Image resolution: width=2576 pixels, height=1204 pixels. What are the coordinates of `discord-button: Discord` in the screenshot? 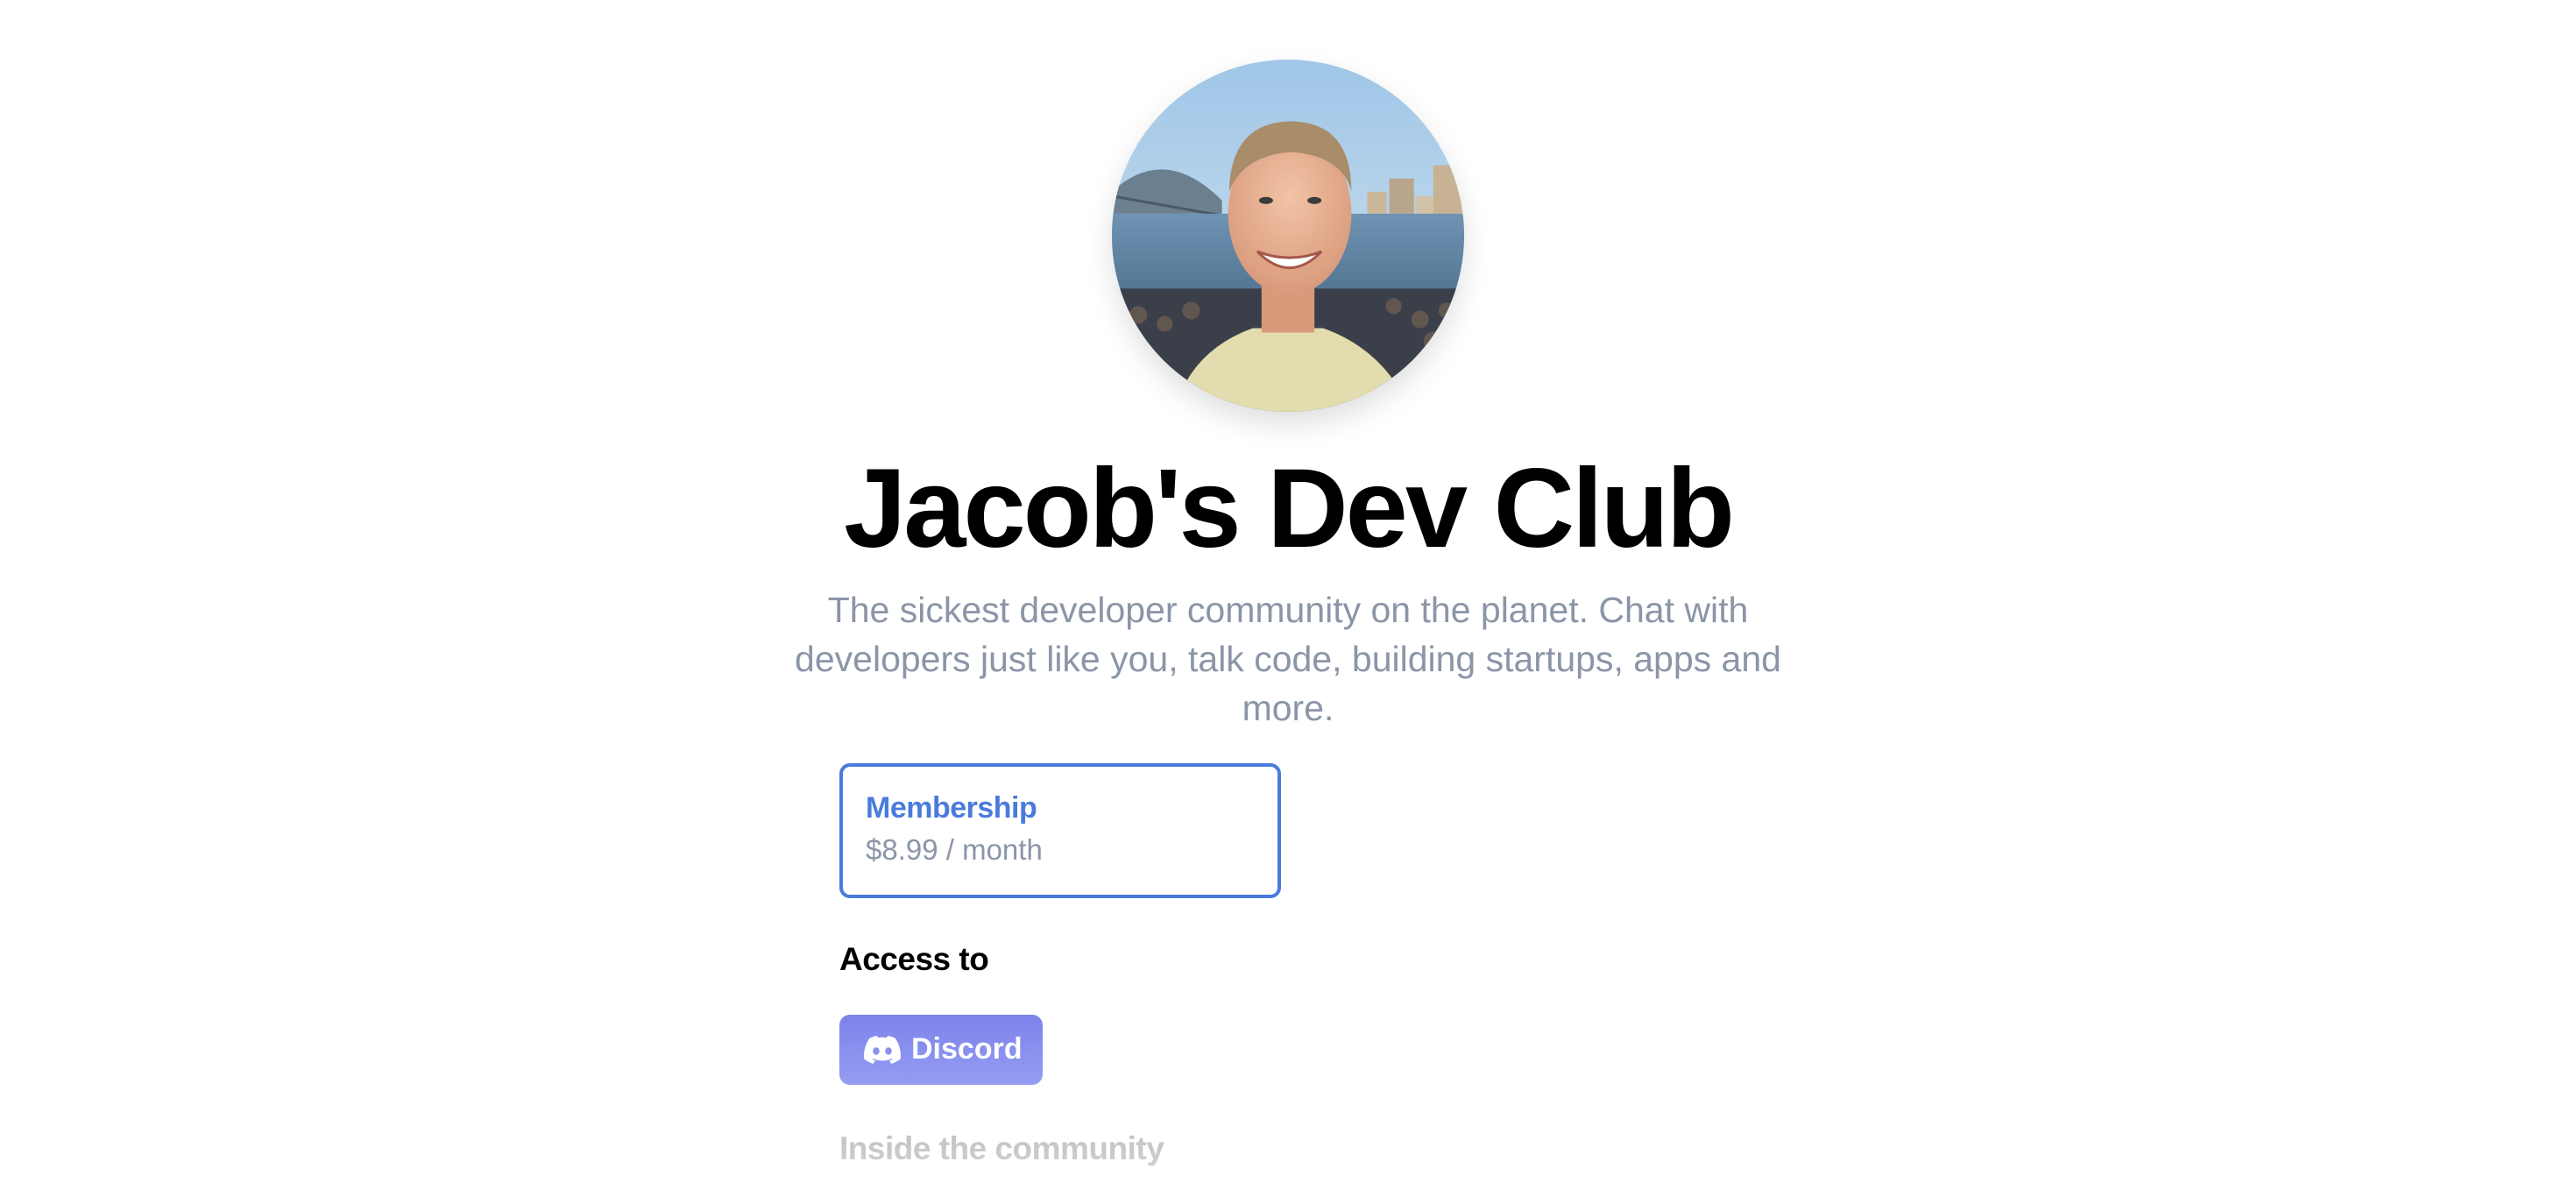 It's located at (941, 1050).